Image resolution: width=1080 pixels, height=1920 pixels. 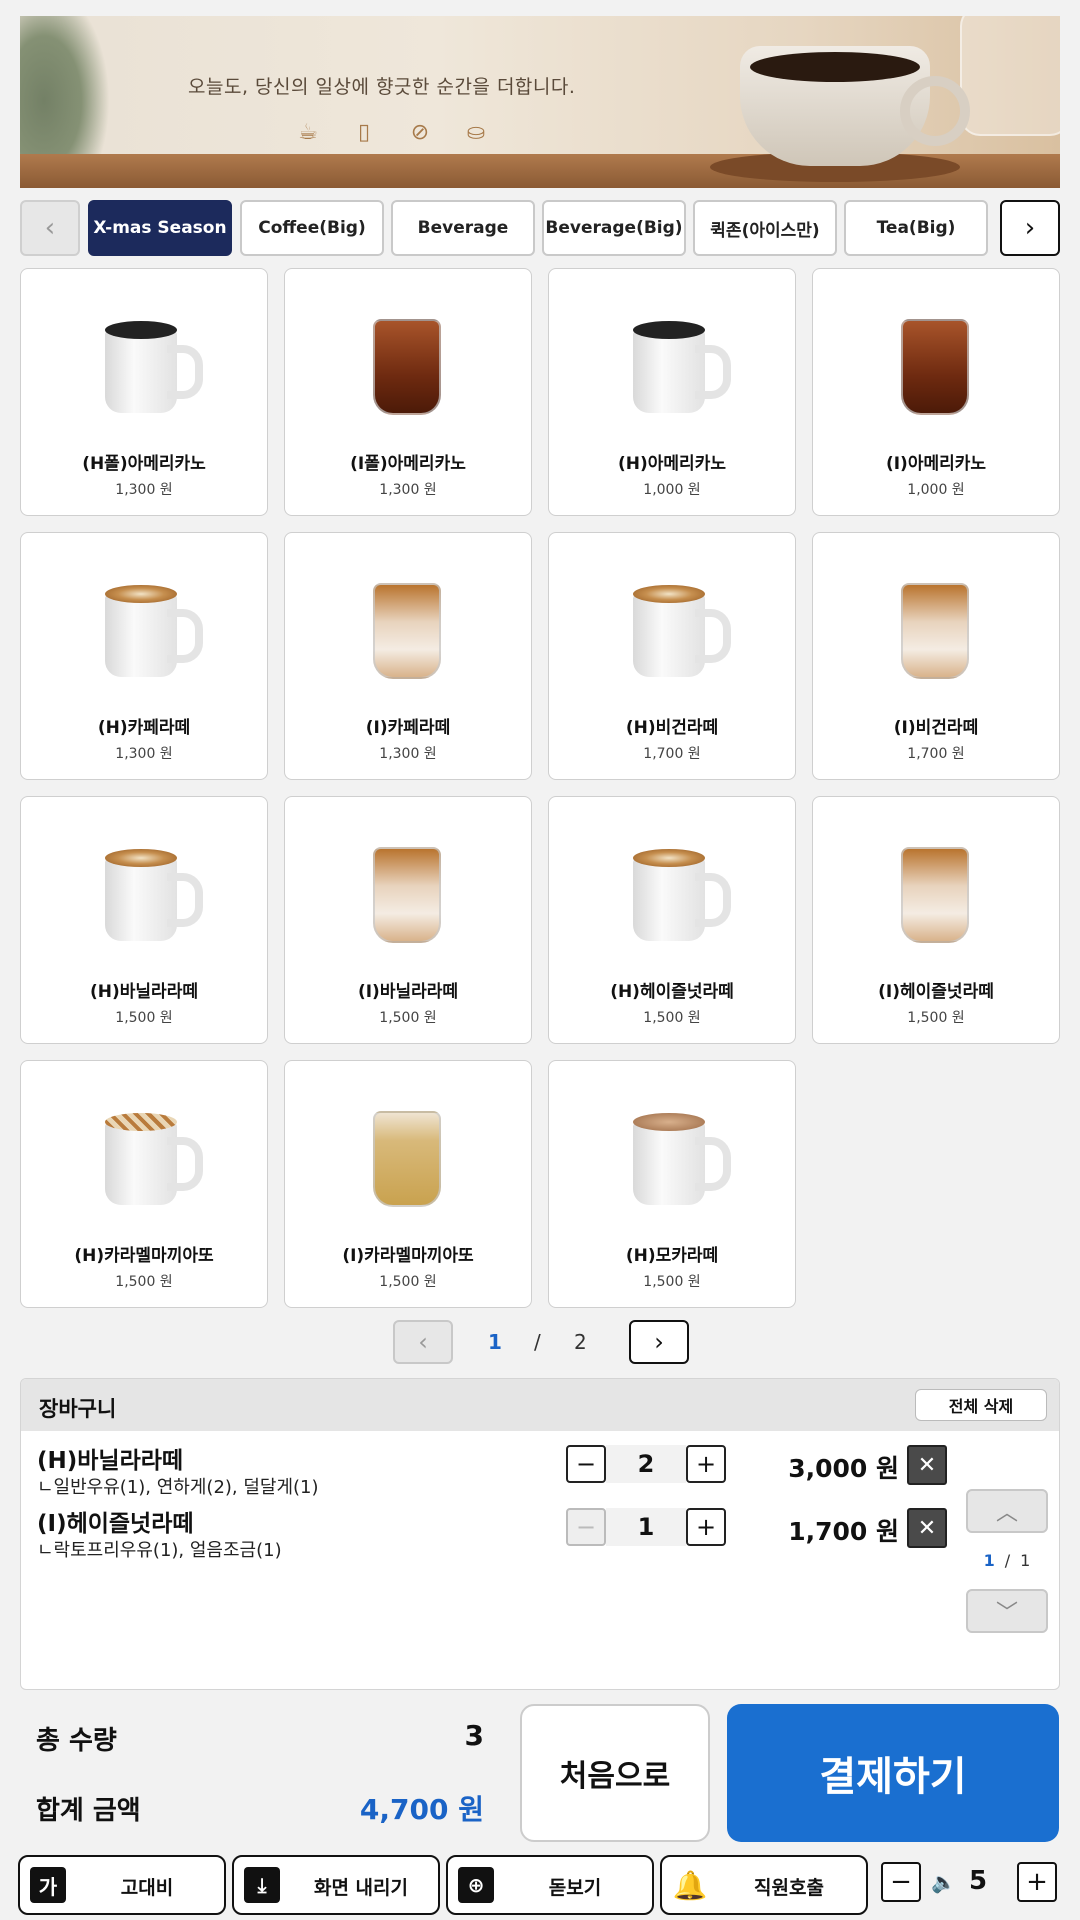 I want to click on volume-down-button: −, so click(x=901, y=1882).